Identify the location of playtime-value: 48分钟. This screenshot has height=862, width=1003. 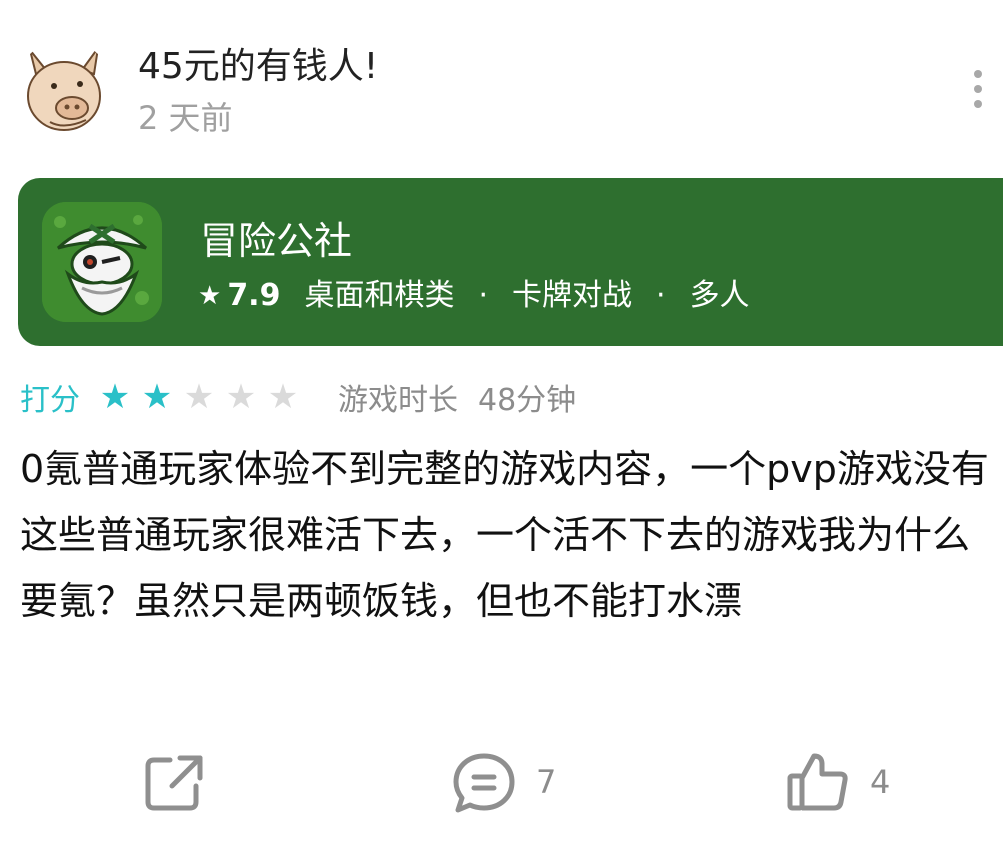
(527, 400).